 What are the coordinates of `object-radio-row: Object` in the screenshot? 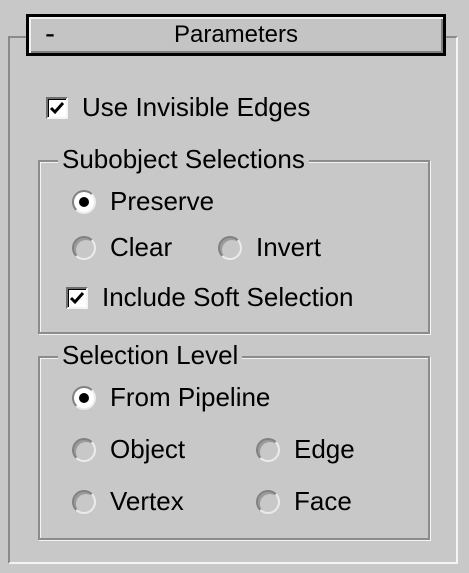 It's located at (128, 449).